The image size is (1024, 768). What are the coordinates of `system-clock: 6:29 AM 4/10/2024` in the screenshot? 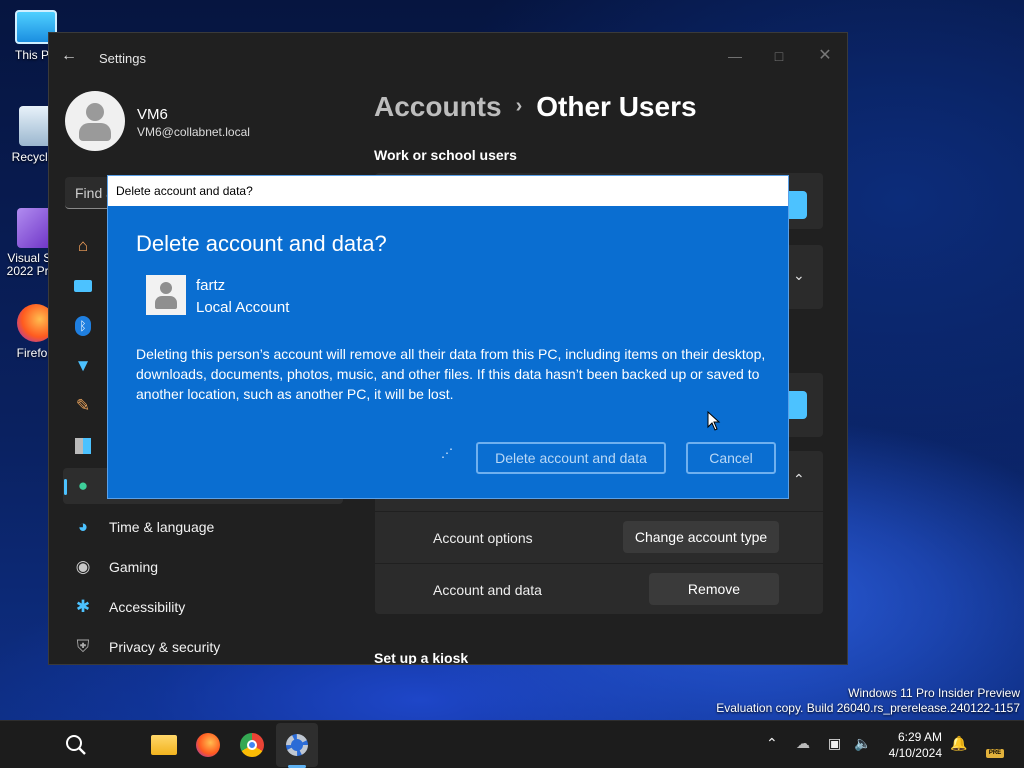 It's located at (913, 745).